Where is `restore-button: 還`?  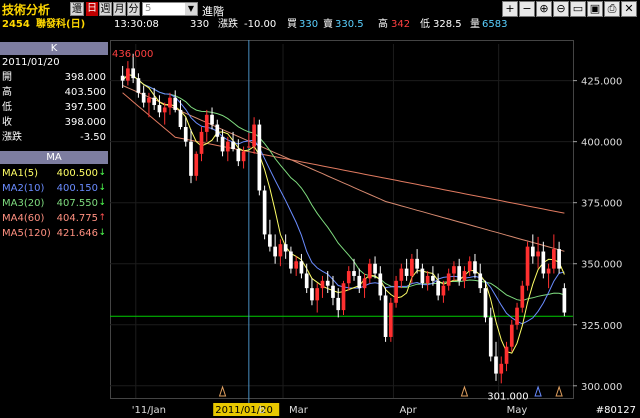 restore-button: 還 is located at coordinates (77, 9).